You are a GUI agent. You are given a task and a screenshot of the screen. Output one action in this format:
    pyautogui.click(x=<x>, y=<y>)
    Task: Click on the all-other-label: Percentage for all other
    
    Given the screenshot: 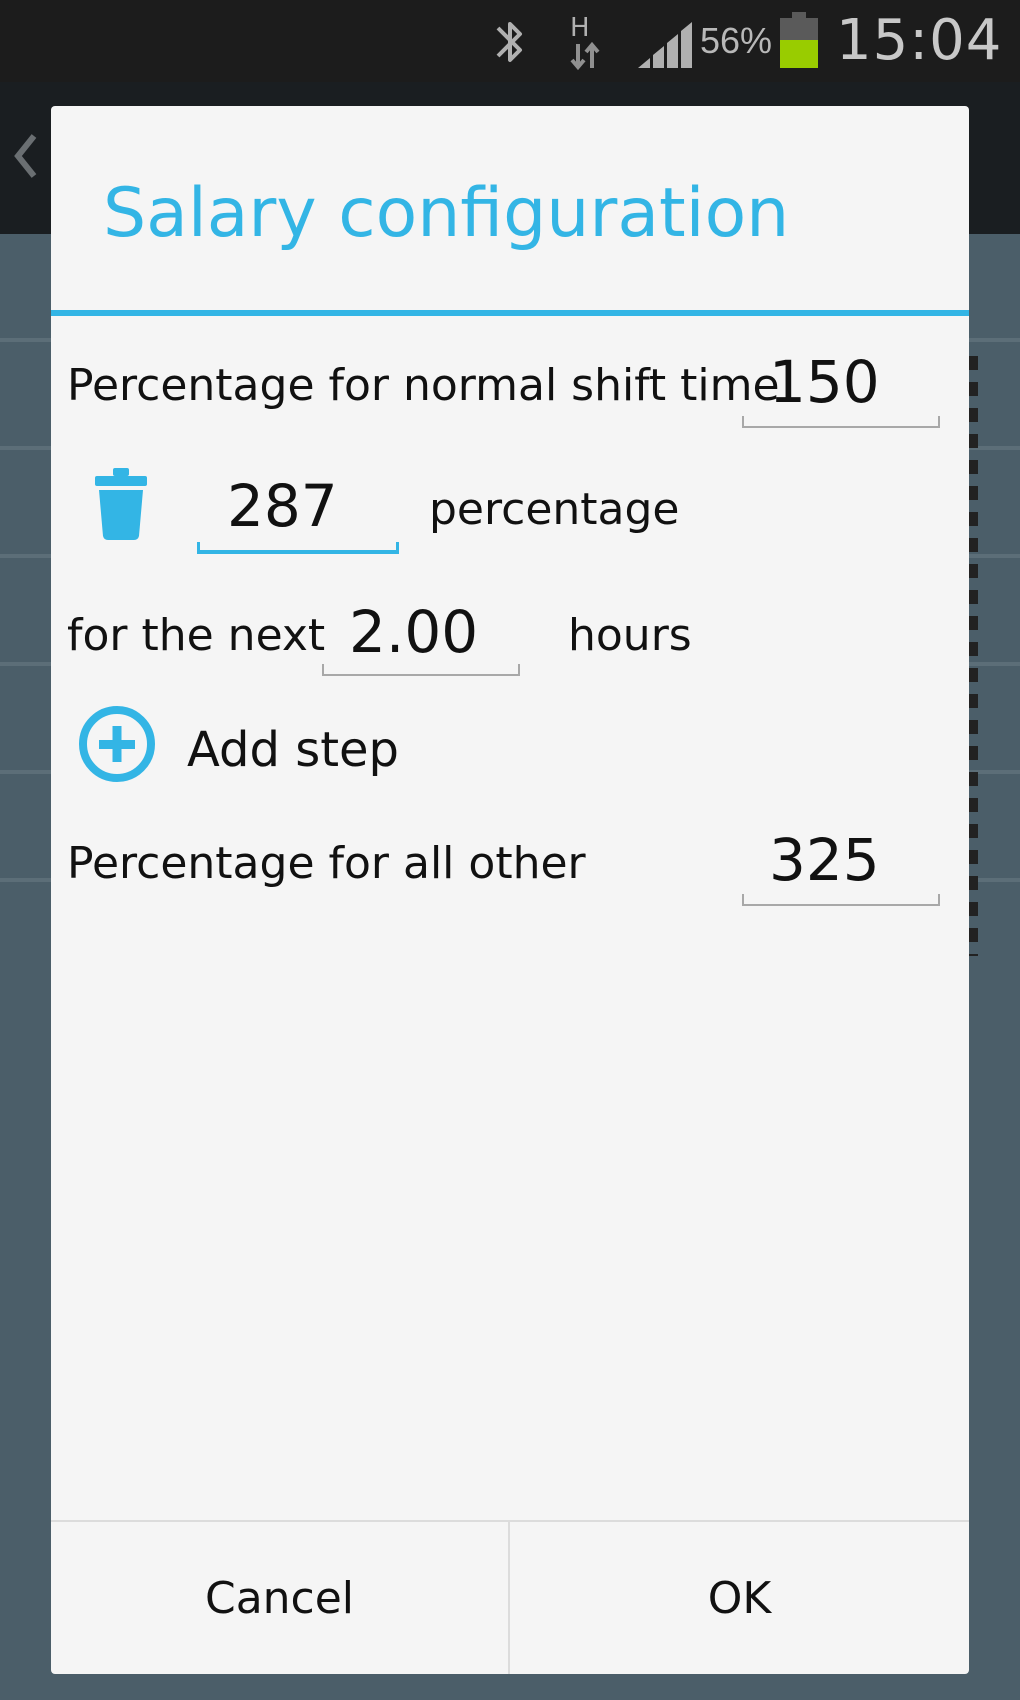 What is the action you would take?
    pyautogui.click(x=326, y=863)
    